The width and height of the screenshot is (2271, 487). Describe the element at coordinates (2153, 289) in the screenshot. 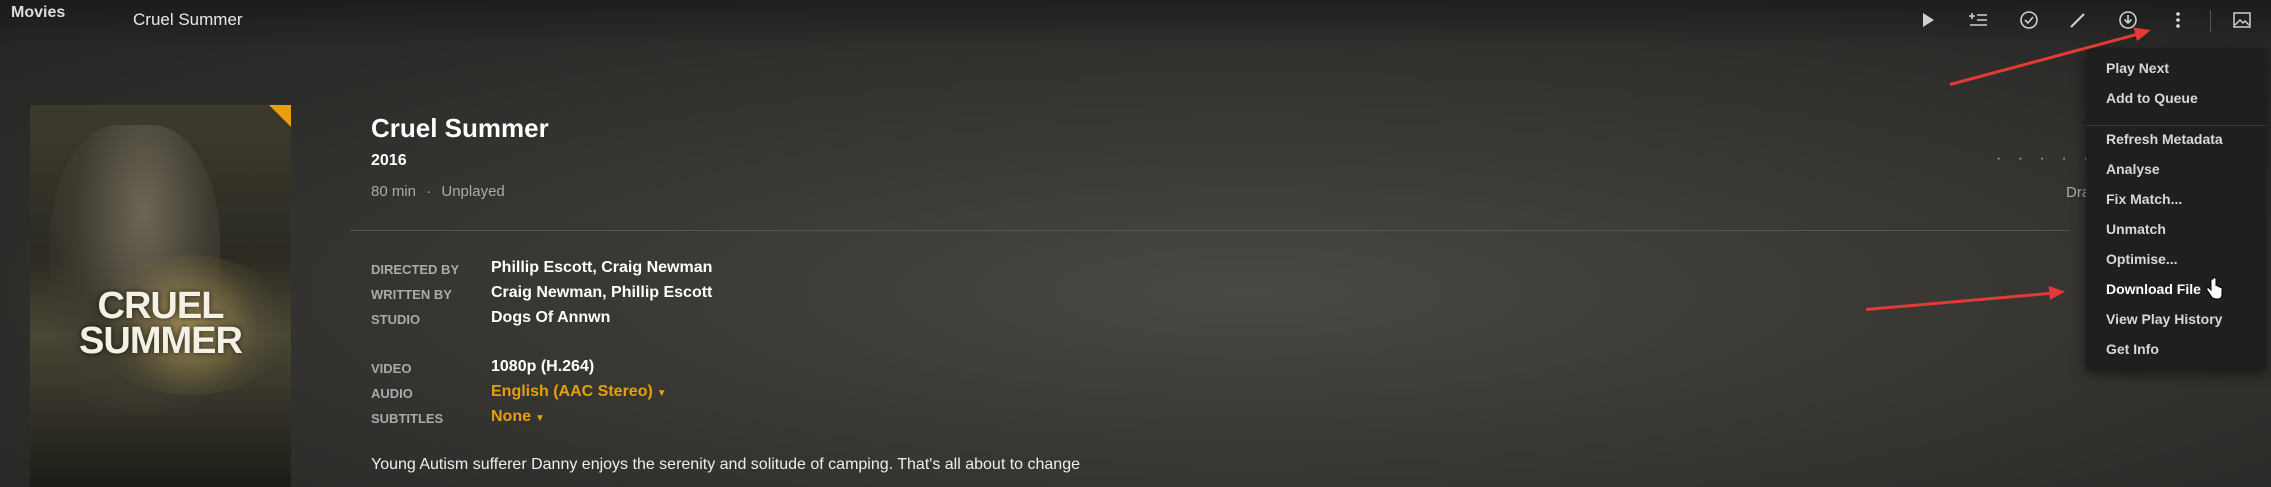

I see `menu-item-download-file: Download File` at that location.